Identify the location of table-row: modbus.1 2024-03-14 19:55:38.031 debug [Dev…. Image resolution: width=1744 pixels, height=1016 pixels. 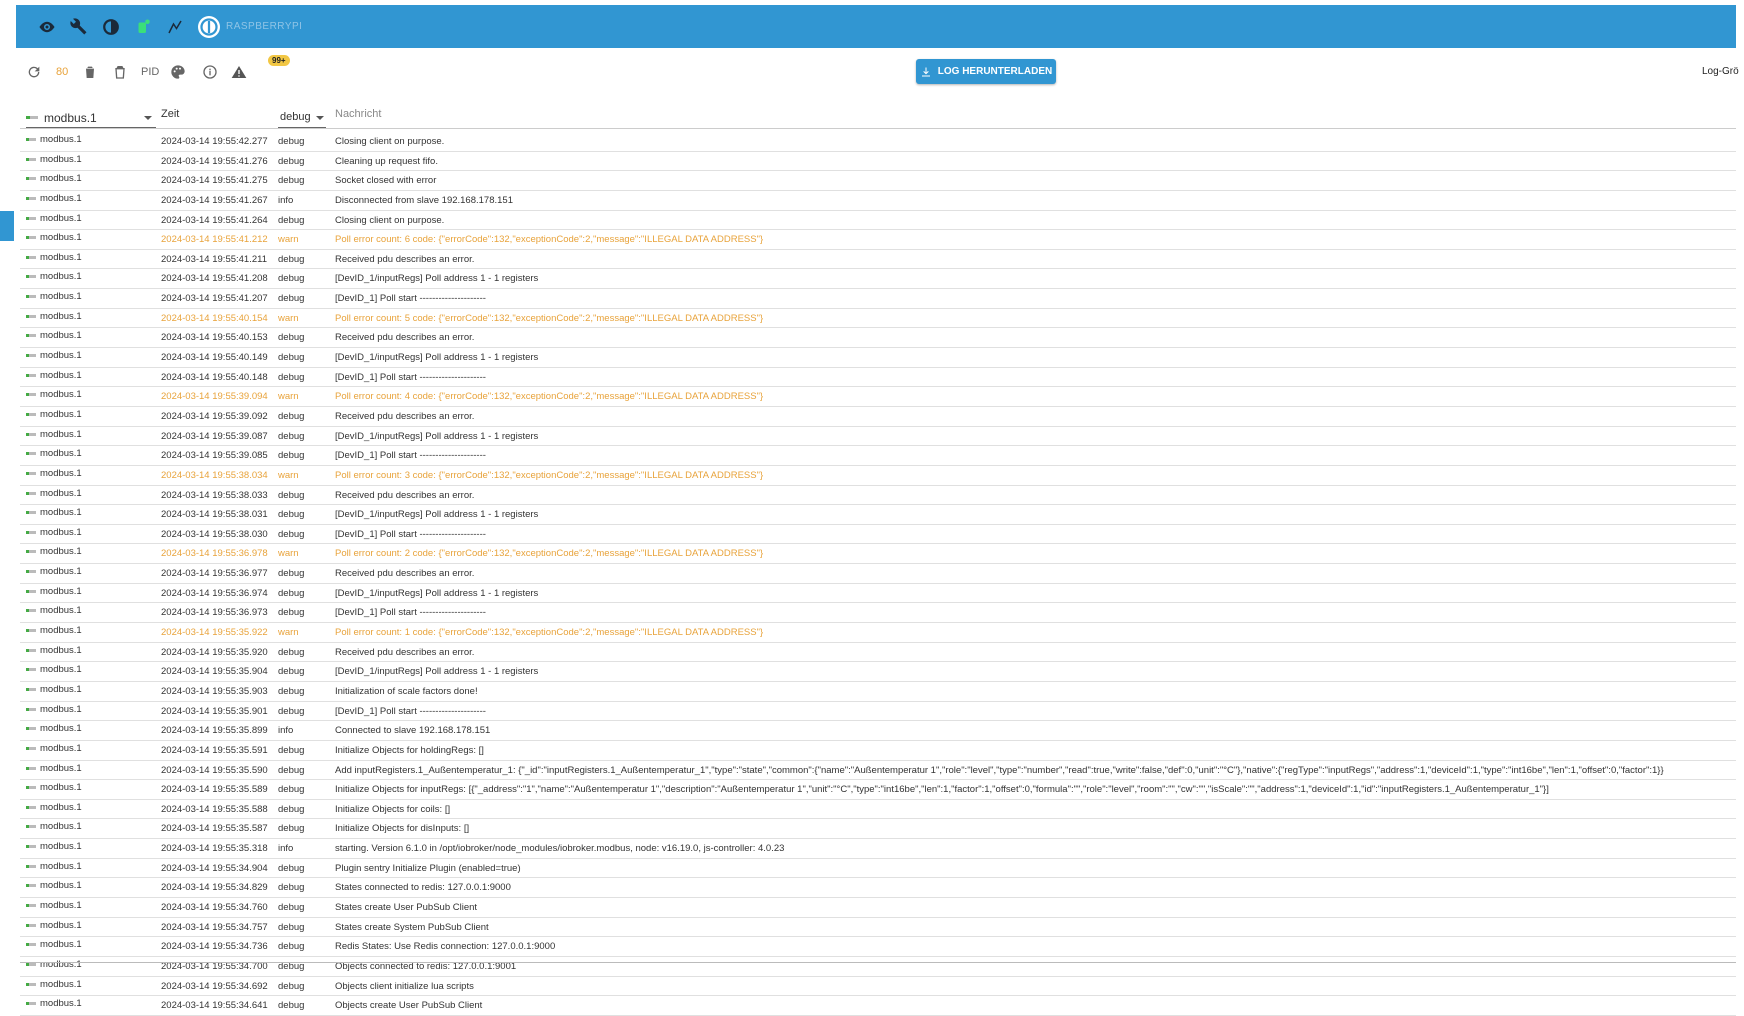
(878, 515).